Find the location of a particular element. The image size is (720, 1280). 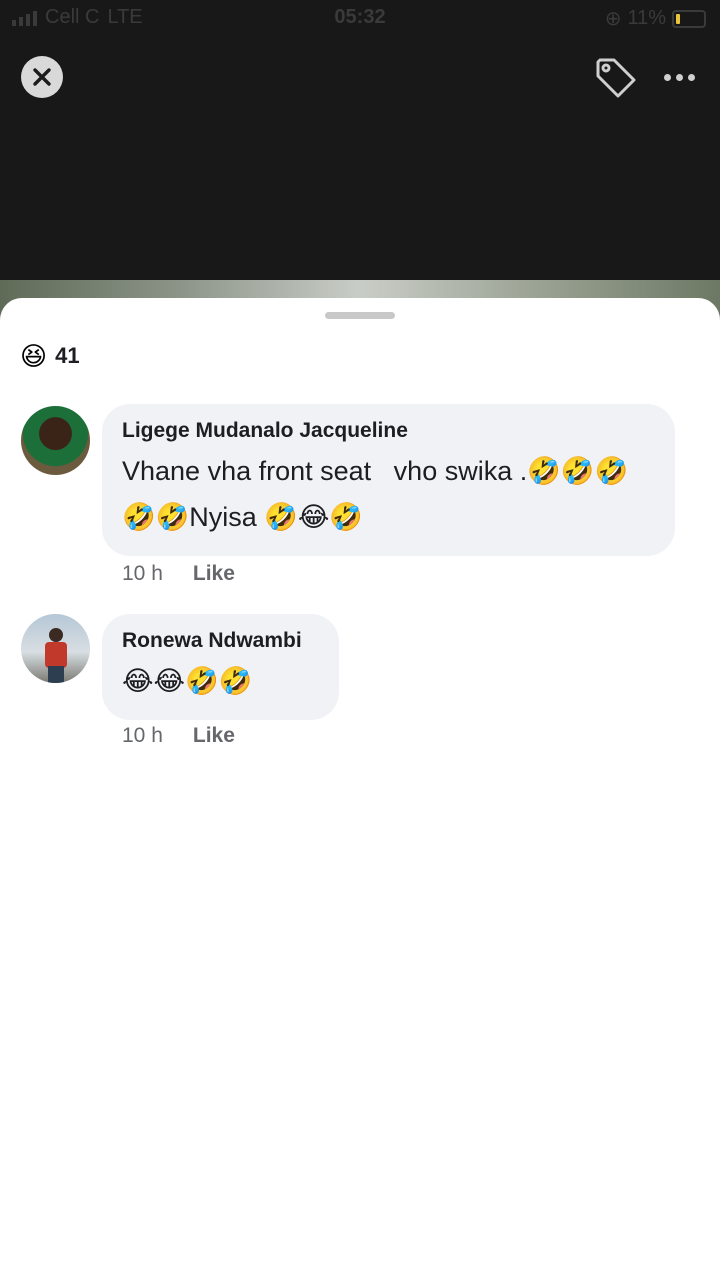

comment-bubble: Ronewa Ndwambi 😂😂🤣🤣 is located at coordinates (220, 667).